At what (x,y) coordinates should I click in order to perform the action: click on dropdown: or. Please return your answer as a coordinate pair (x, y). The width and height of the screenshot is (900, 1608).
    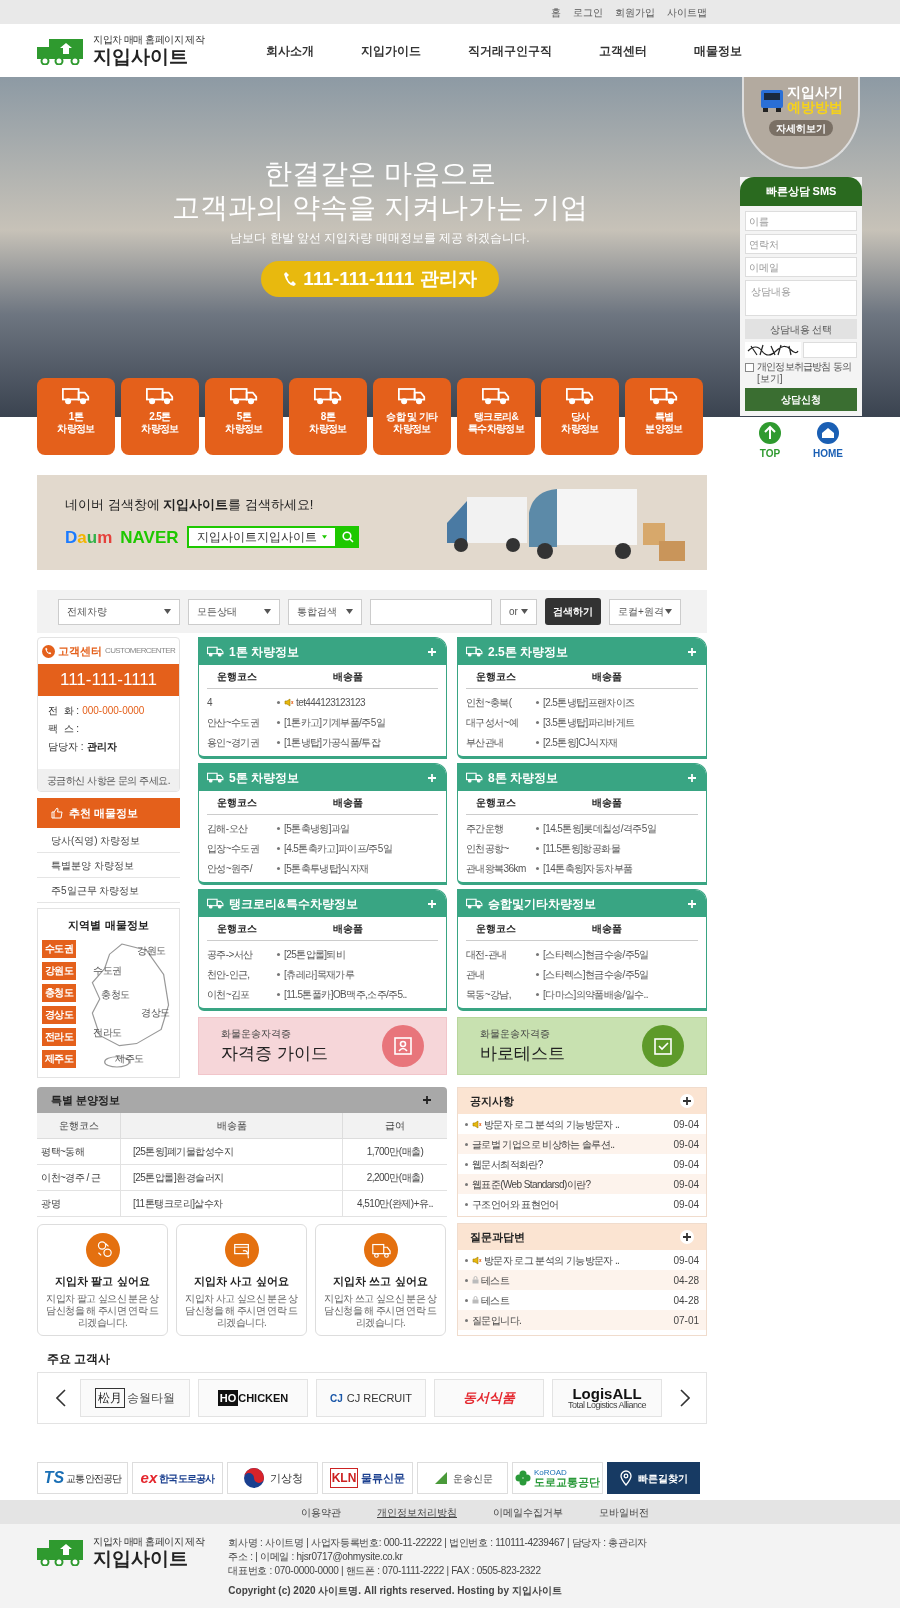
    Looking at the image, I should click on (518, 611).